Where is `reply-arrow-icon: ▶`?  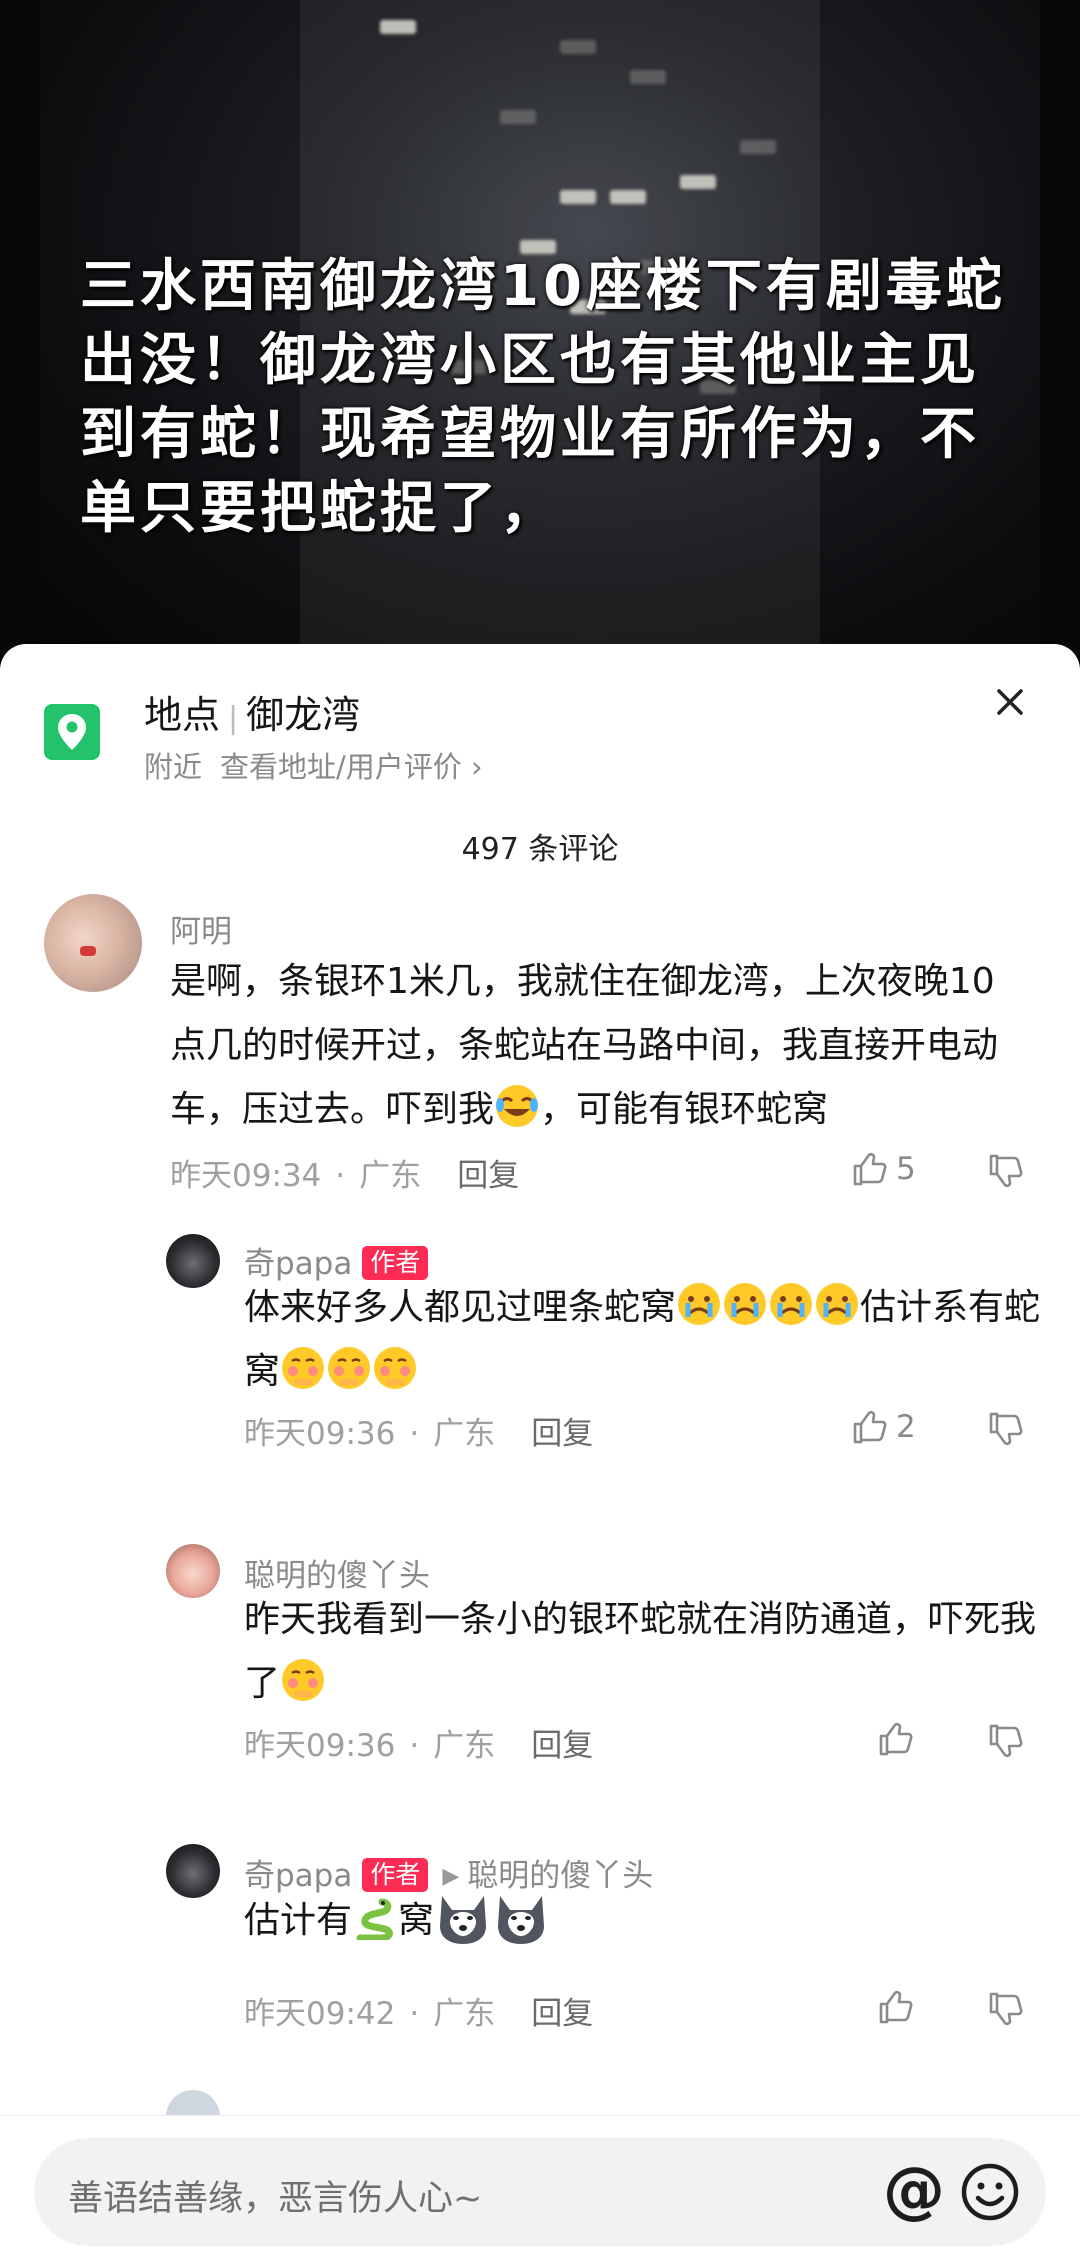
reply-arrow-icon: ▶ is located at coordinates (451, 1876).